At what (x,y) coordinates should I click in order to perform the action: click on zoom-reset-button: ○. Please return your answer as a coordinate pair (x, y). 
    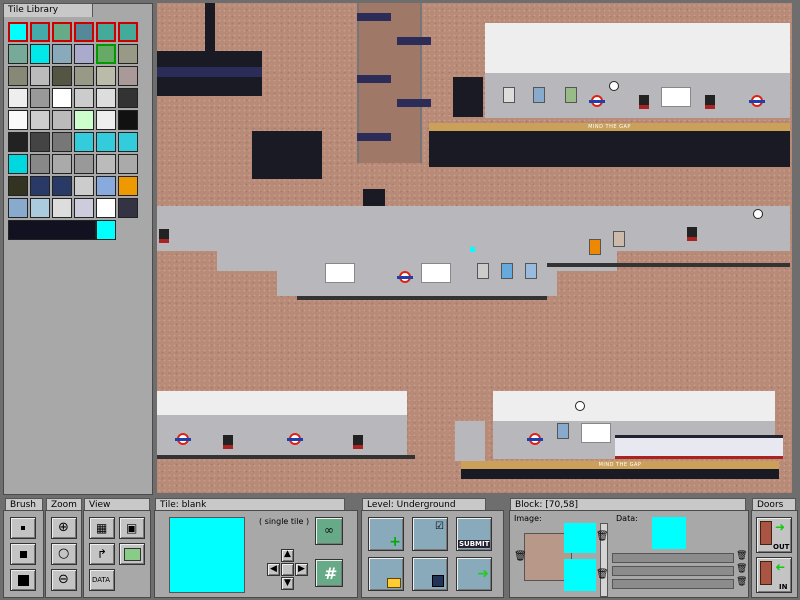
    Looking at the image, I should click on (64, 554).